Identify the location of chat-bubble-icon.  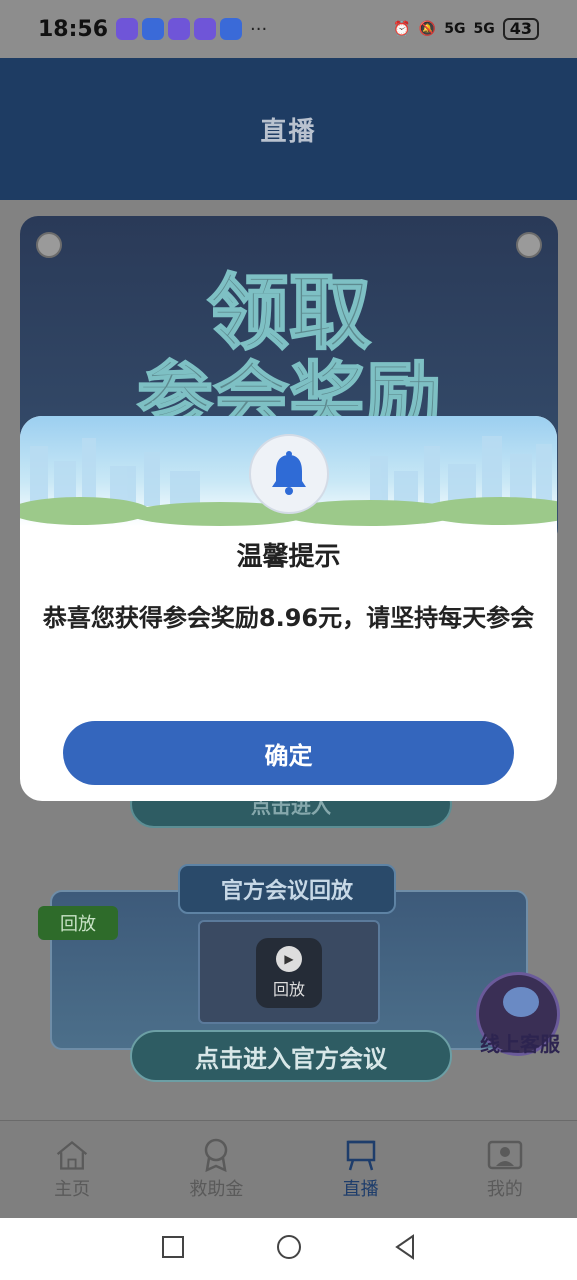
(521, 1002).